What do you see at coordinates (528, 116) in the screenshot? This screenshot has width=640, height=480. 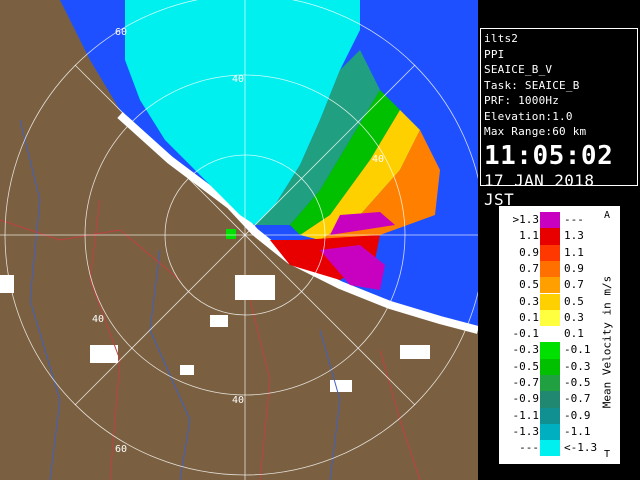 I see `elevation-value: Elevation:1.0` at bounding box center [528, 116].